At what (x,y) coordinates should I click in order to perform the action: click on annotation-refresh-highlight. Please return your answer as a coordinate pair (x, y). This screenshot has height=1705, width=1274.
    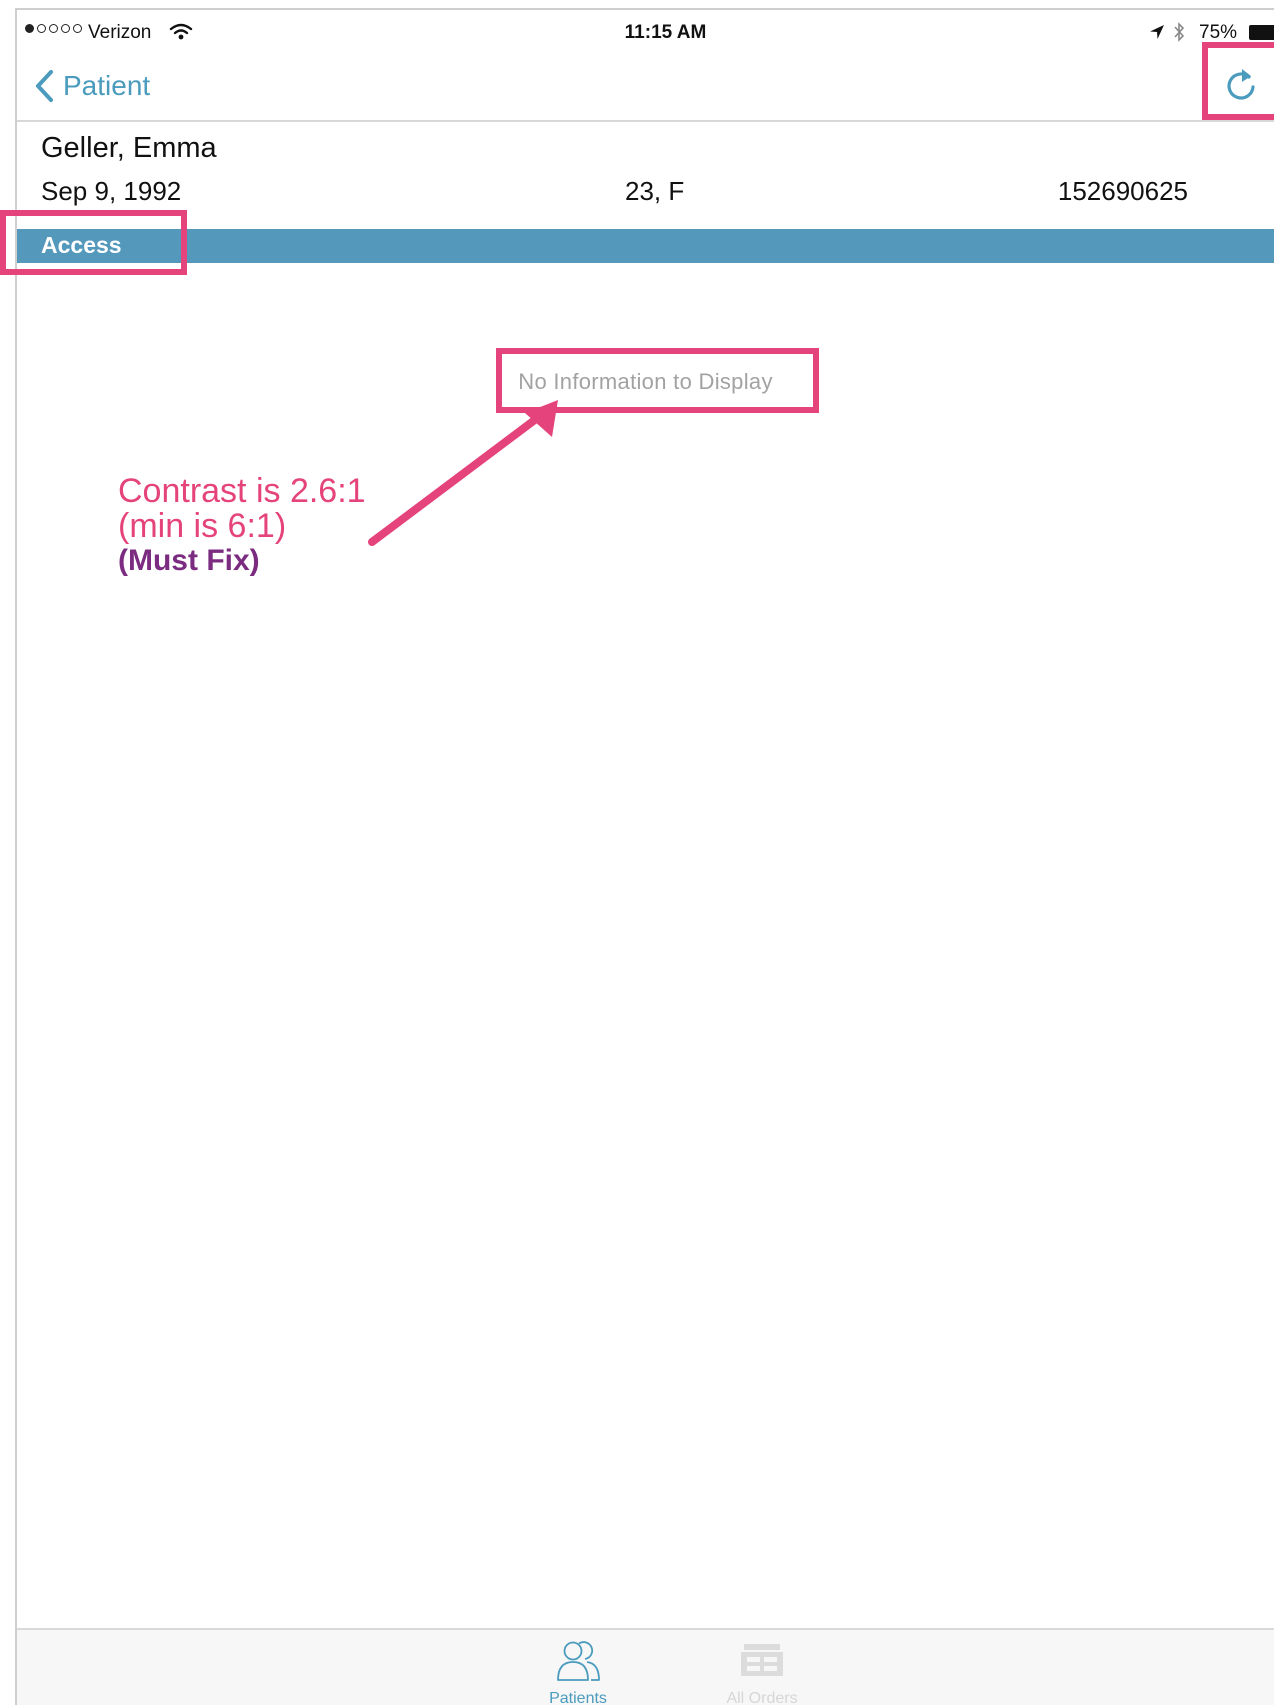
    Looking at the image, I should click on (1238, 81).